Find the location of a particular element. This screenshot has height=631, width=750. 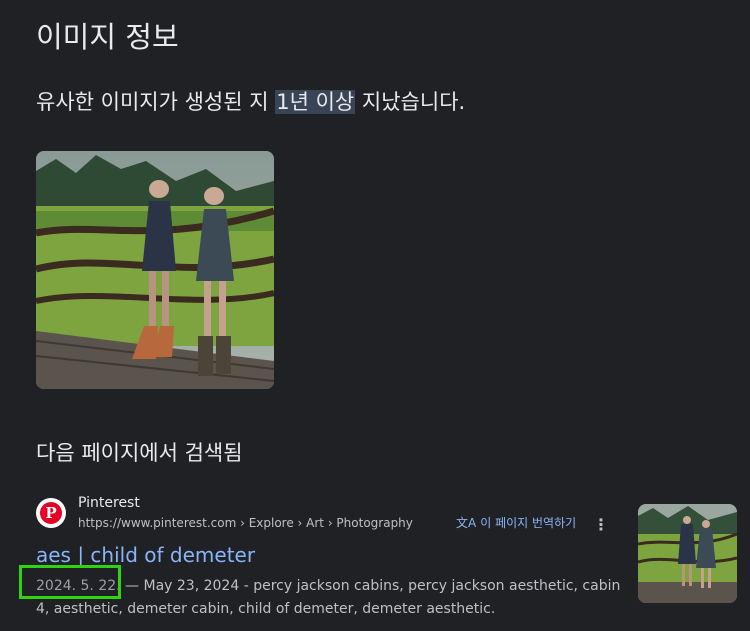

notice-highlight: 1년 이상 is located at coordinates (315, 102).